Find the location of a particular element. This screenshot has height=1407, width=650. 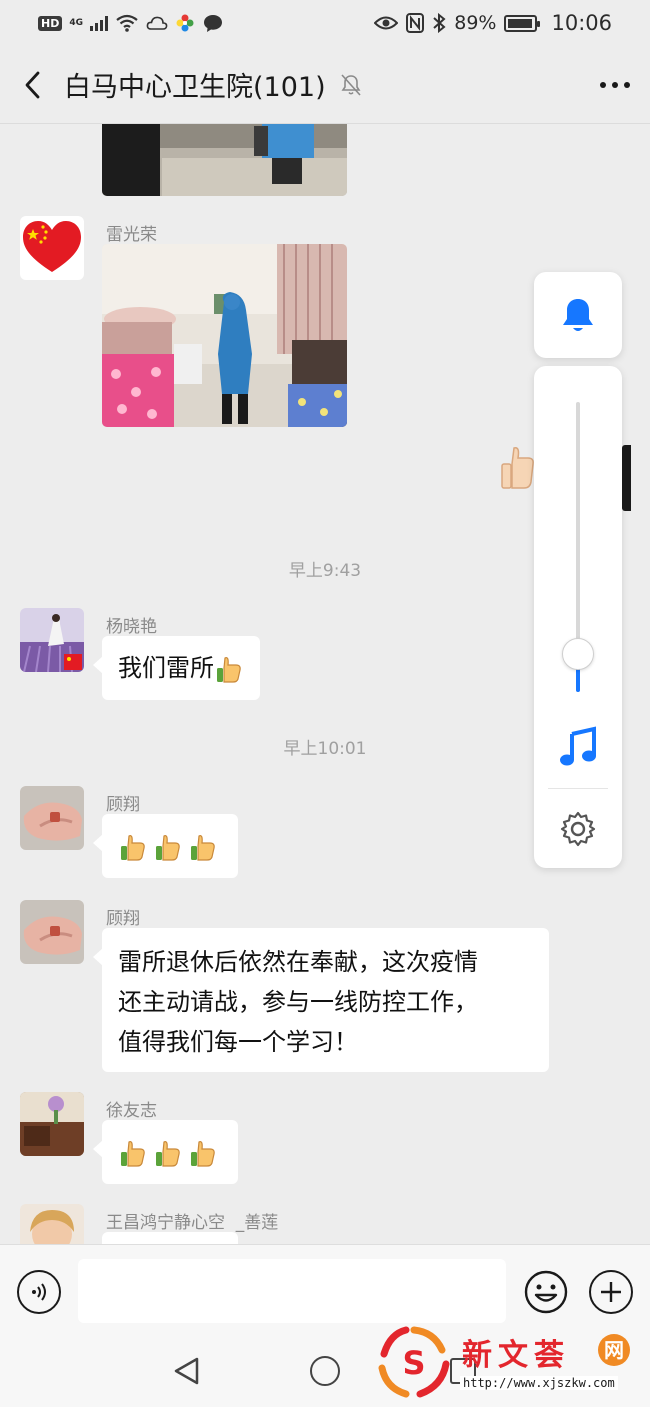

photo-medical-worker-image is located at coordinates (224, 335).